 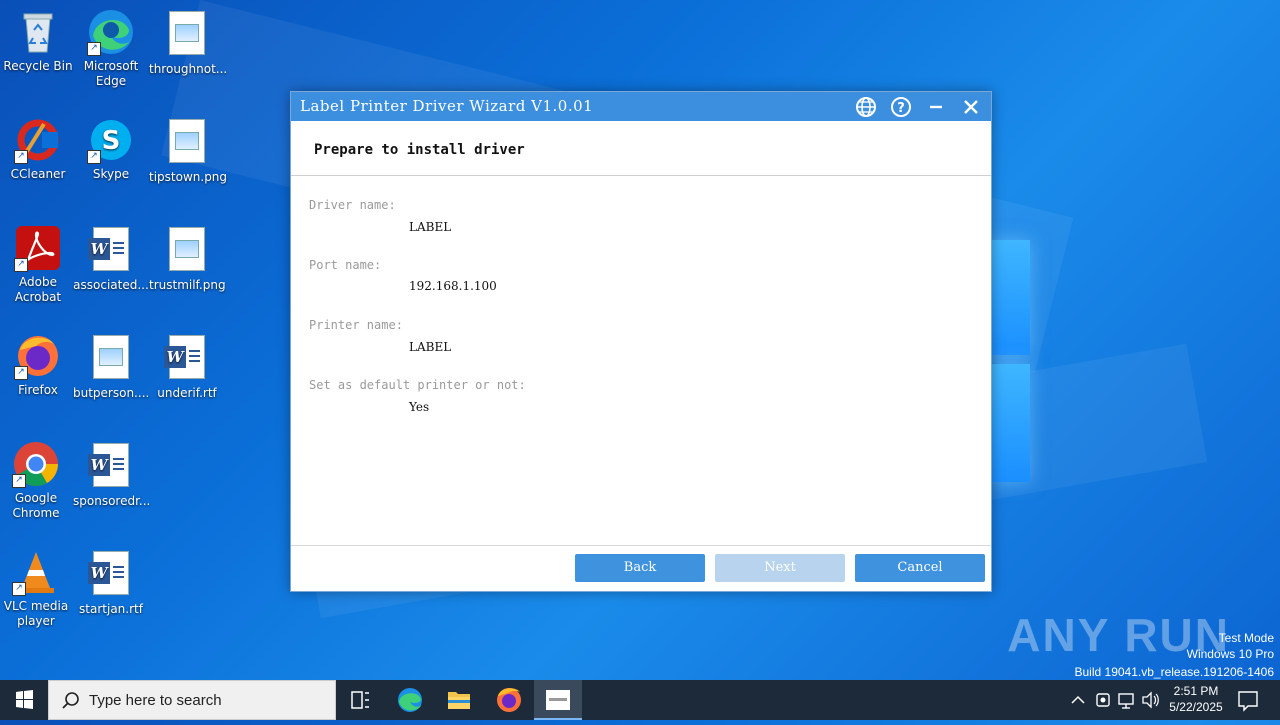 What do you see at coordinates (780, 568) in the screenshot?
I see `next-button: Next` at bounding box center [780, 568].